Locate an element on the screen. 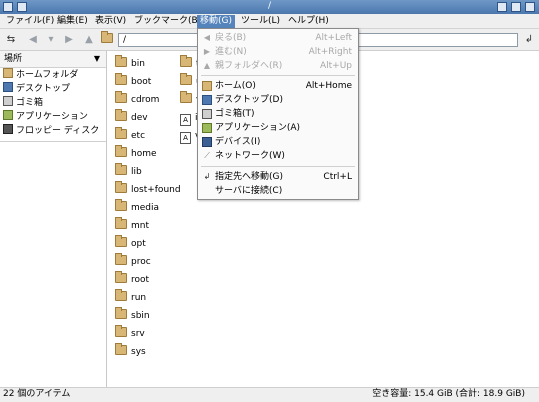  list-item: dev is located at coordinates (131, 118).